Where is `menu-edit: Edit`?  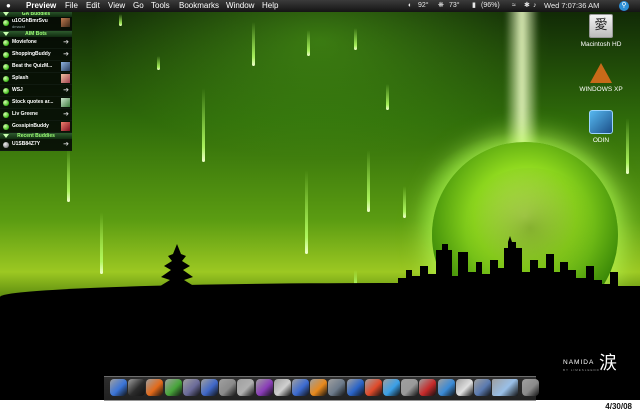
menu-edit: Edit is located at coordinates (93, 6).